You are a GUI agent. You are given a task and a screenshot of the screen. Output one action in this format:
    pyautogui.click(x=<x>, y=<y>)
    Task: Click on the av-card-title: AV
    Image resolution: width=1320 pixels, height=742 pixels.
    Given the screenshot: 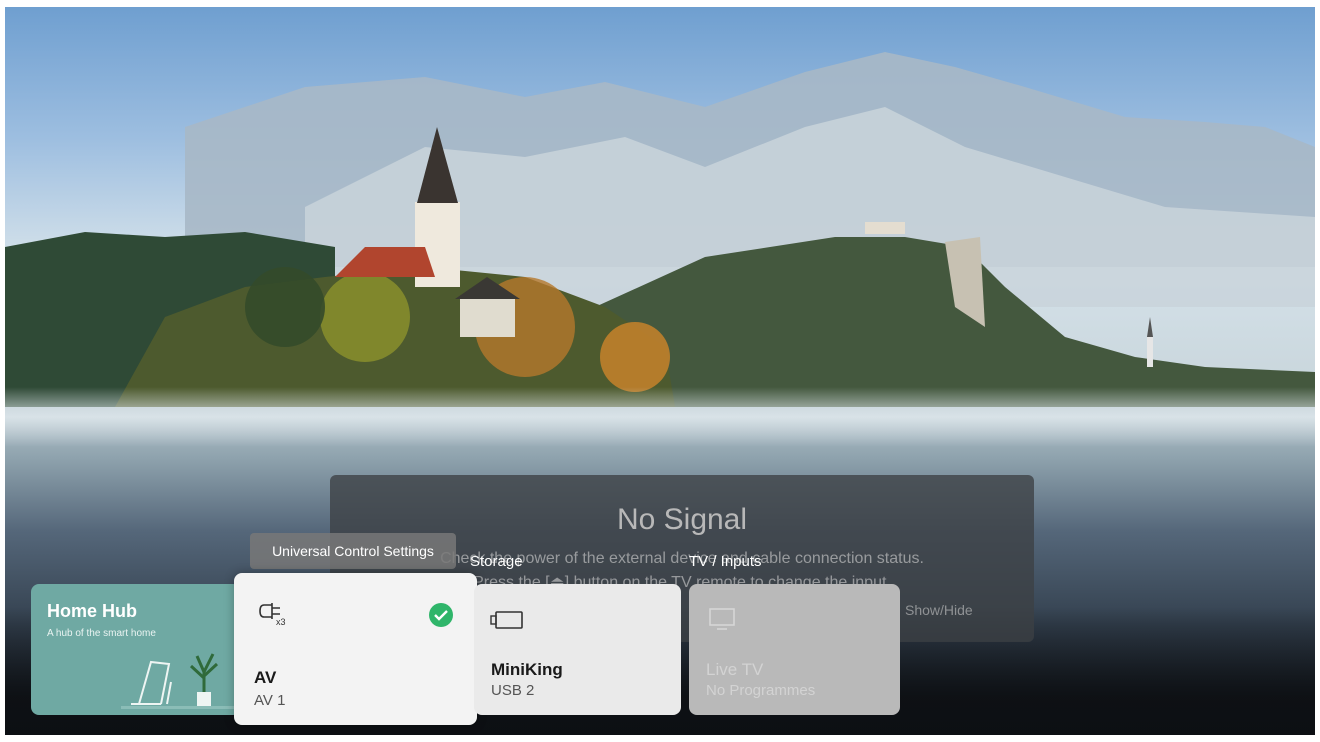 What is the action you would take?
    pyautogui.click(x=265, y=677)
    